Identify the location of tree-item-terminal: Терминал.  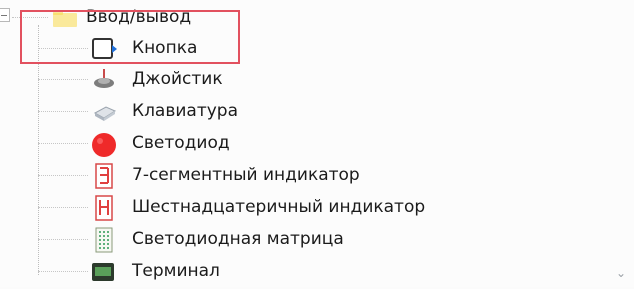
(300, 271).